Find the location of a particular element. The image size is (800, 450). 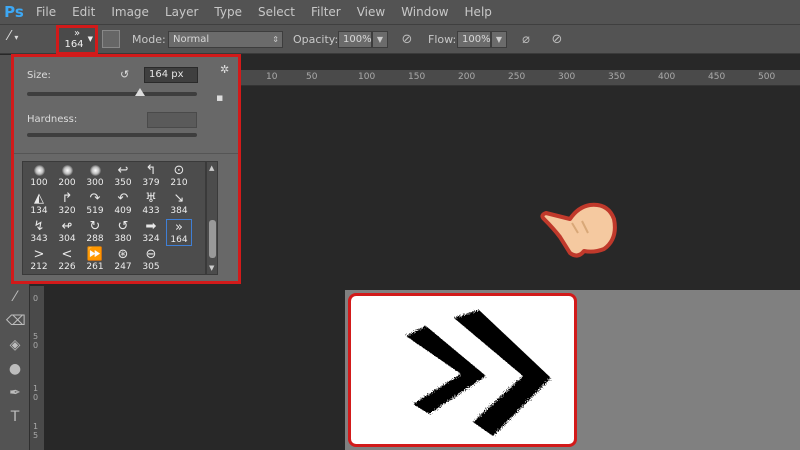

size-input: 164 px is located at coordinates (171, 75).